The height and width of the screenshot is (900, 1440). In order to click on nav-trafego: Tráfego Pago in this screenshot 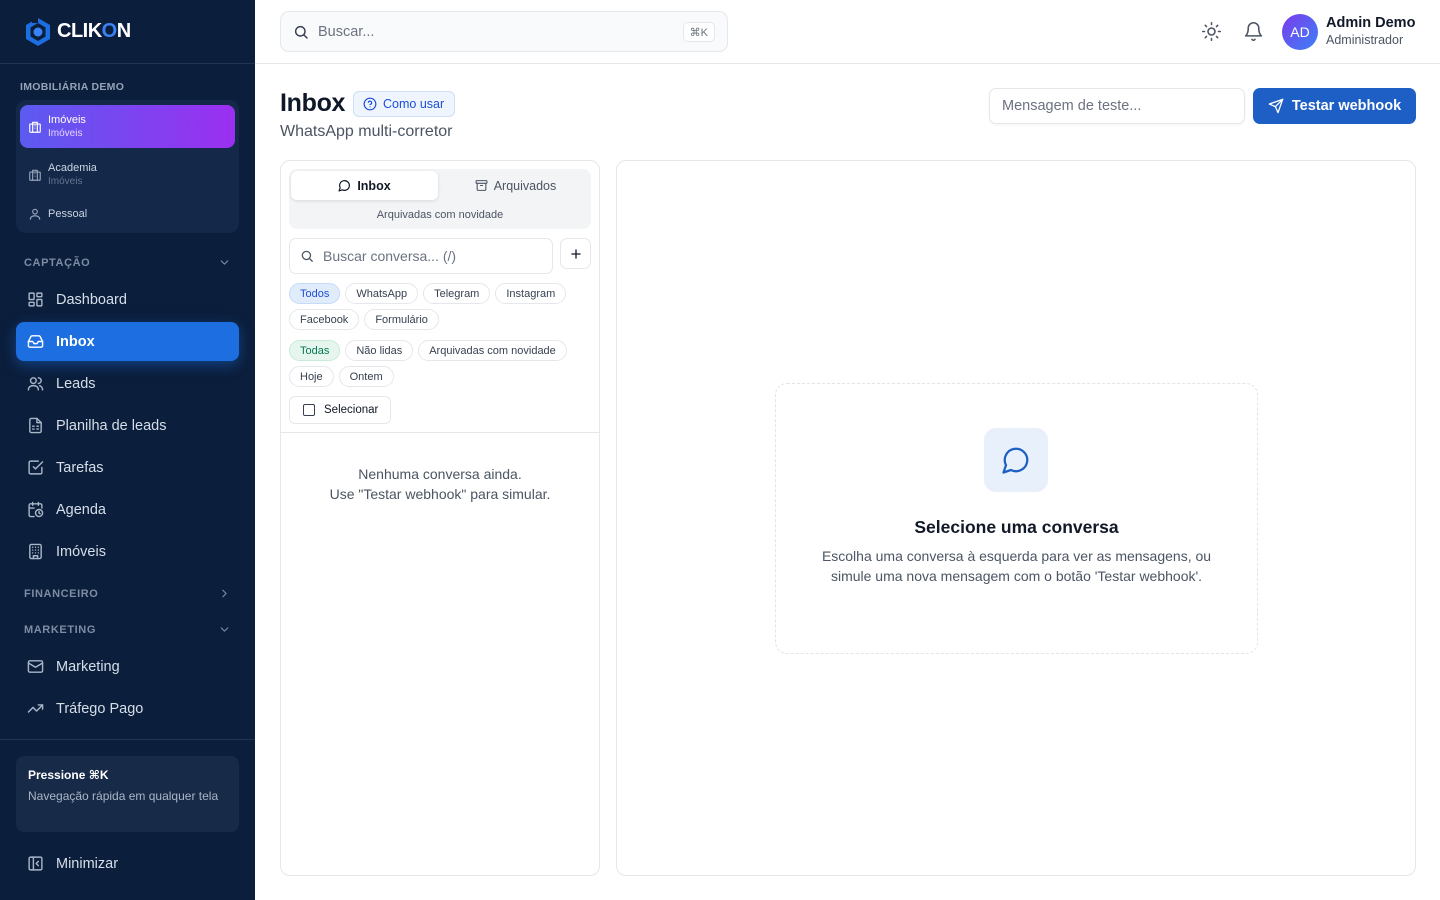, I will do `click(127, 708)`.